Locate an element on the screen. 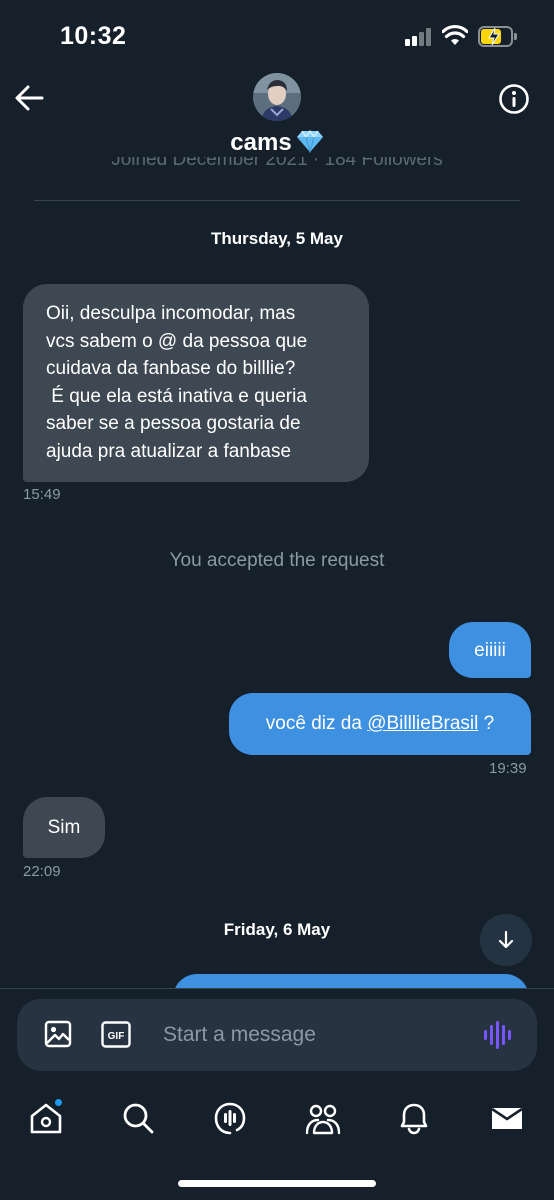 This screenshot has width=554, height=1200. tab-notifications is located at coordinates (416, 1120).